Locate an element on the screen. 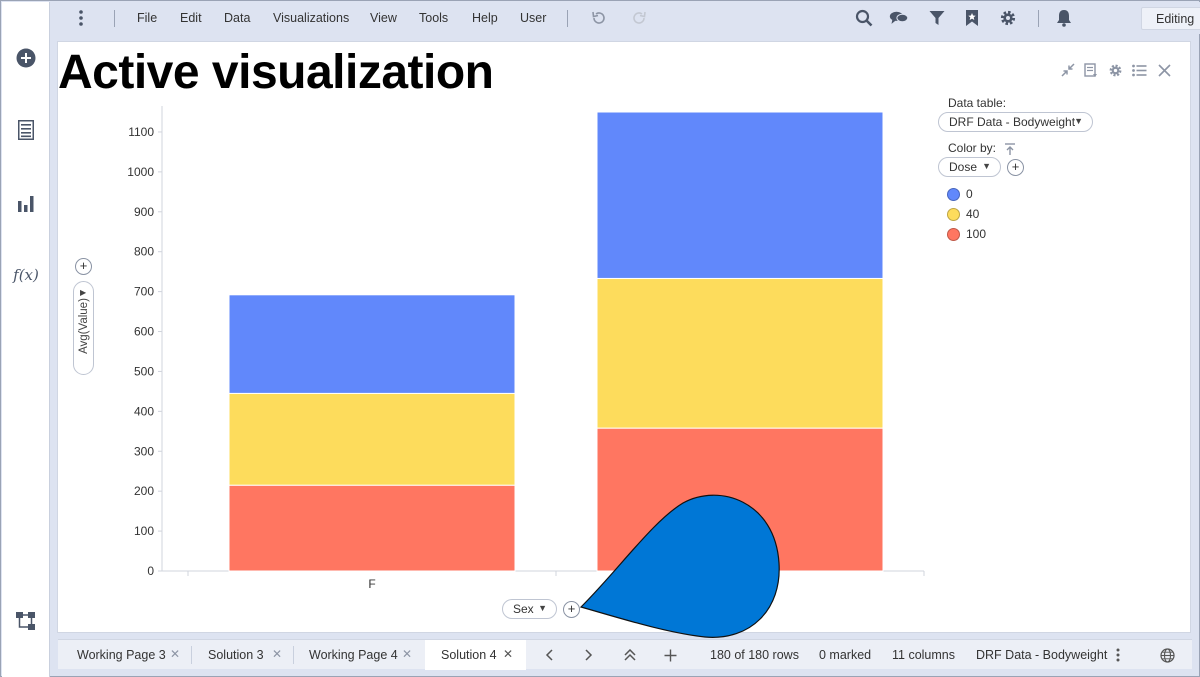 Image resolution: width=1200 pixels, height=677 pixels. list-document-icon is located at coordinates (26, 130).